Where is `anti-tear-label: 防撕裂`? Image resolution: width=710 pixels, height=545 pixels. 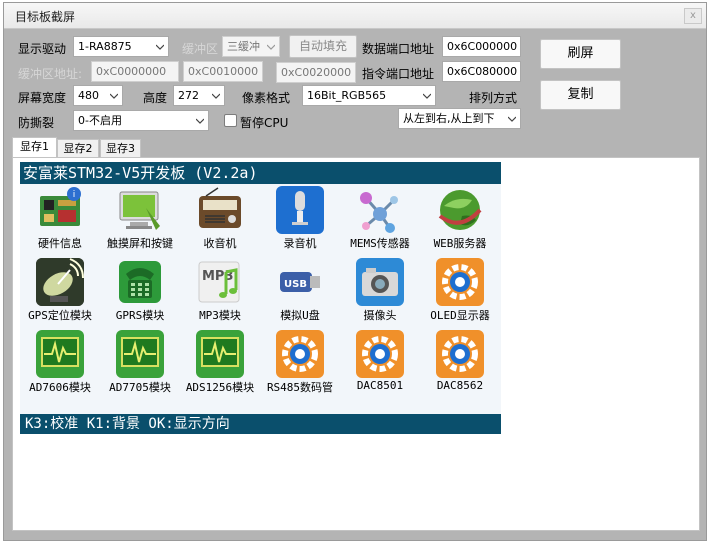
anti-tear-label: 防撕裂 is located at coordinates (36, 123).